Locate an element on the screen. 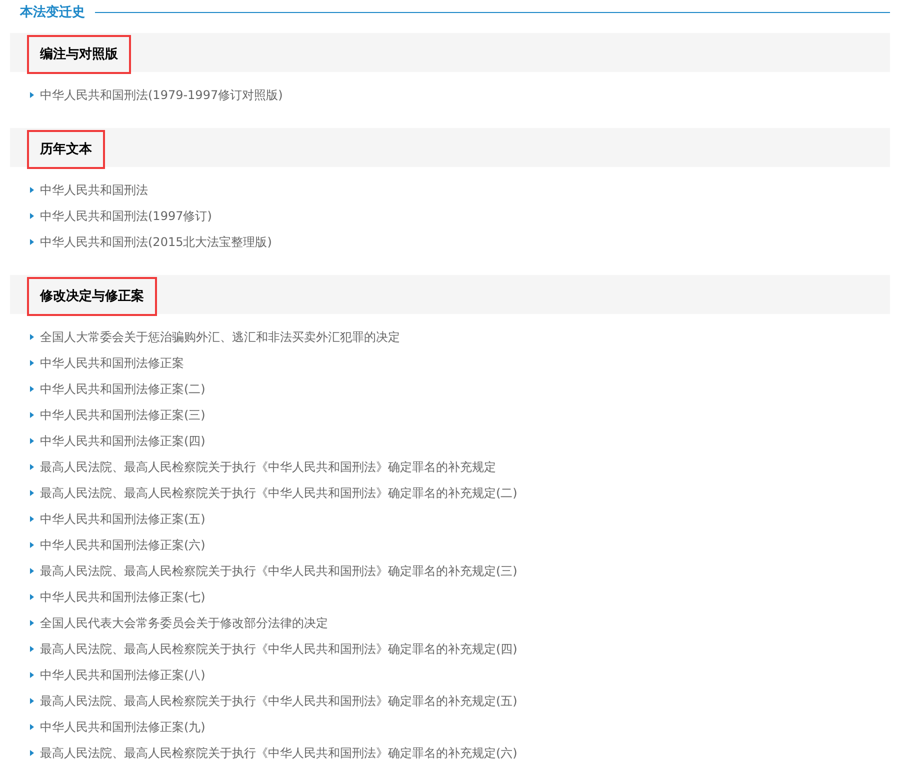  document-link: 中华人民共和国刑法修正案(三) is located at coordinates (123, 415).